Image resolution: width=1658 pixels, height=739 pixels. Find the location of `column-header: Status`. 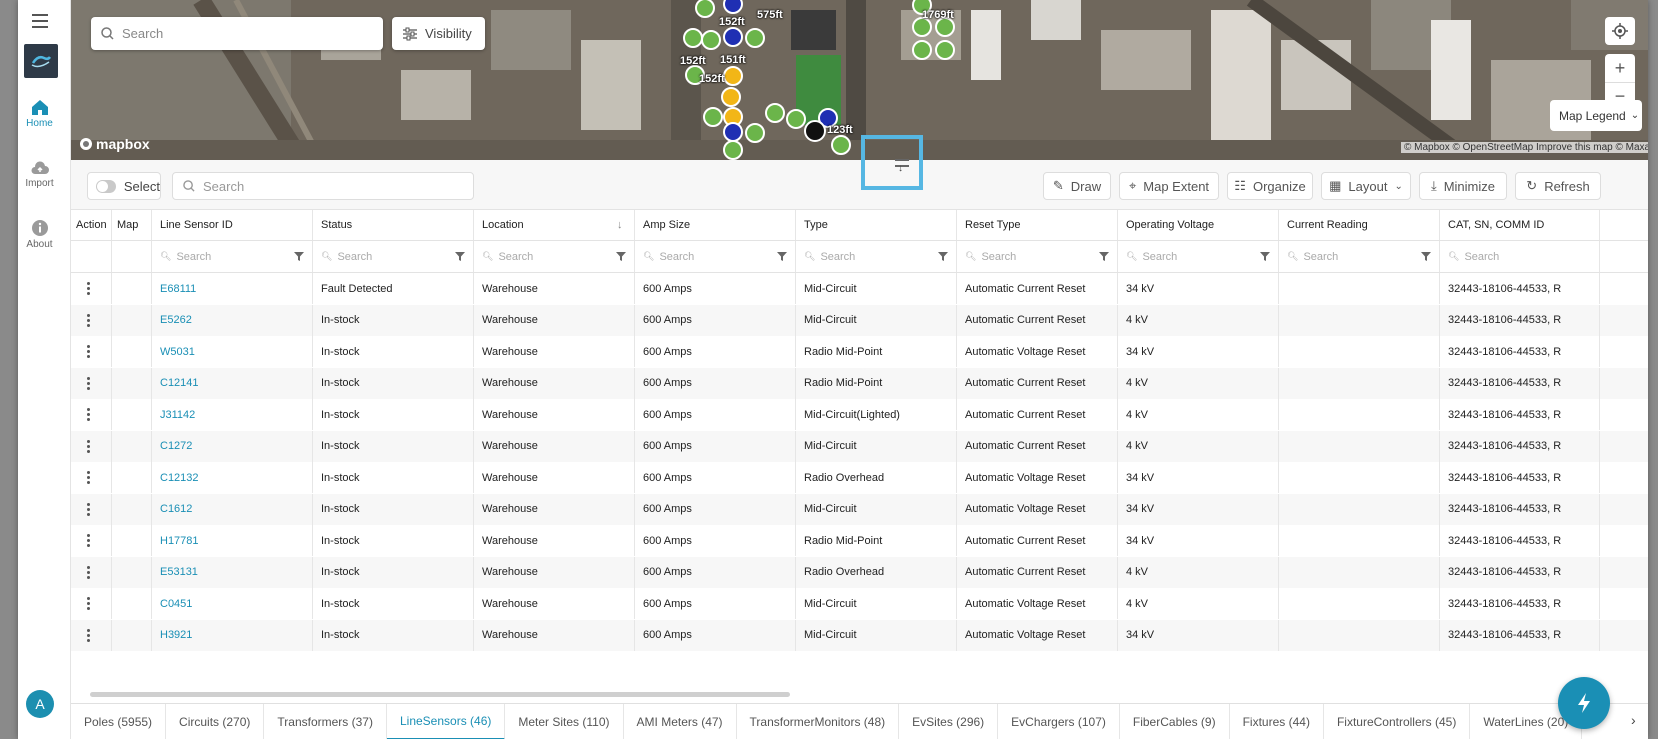

column-header: Status is located at coordinates (393, 225).